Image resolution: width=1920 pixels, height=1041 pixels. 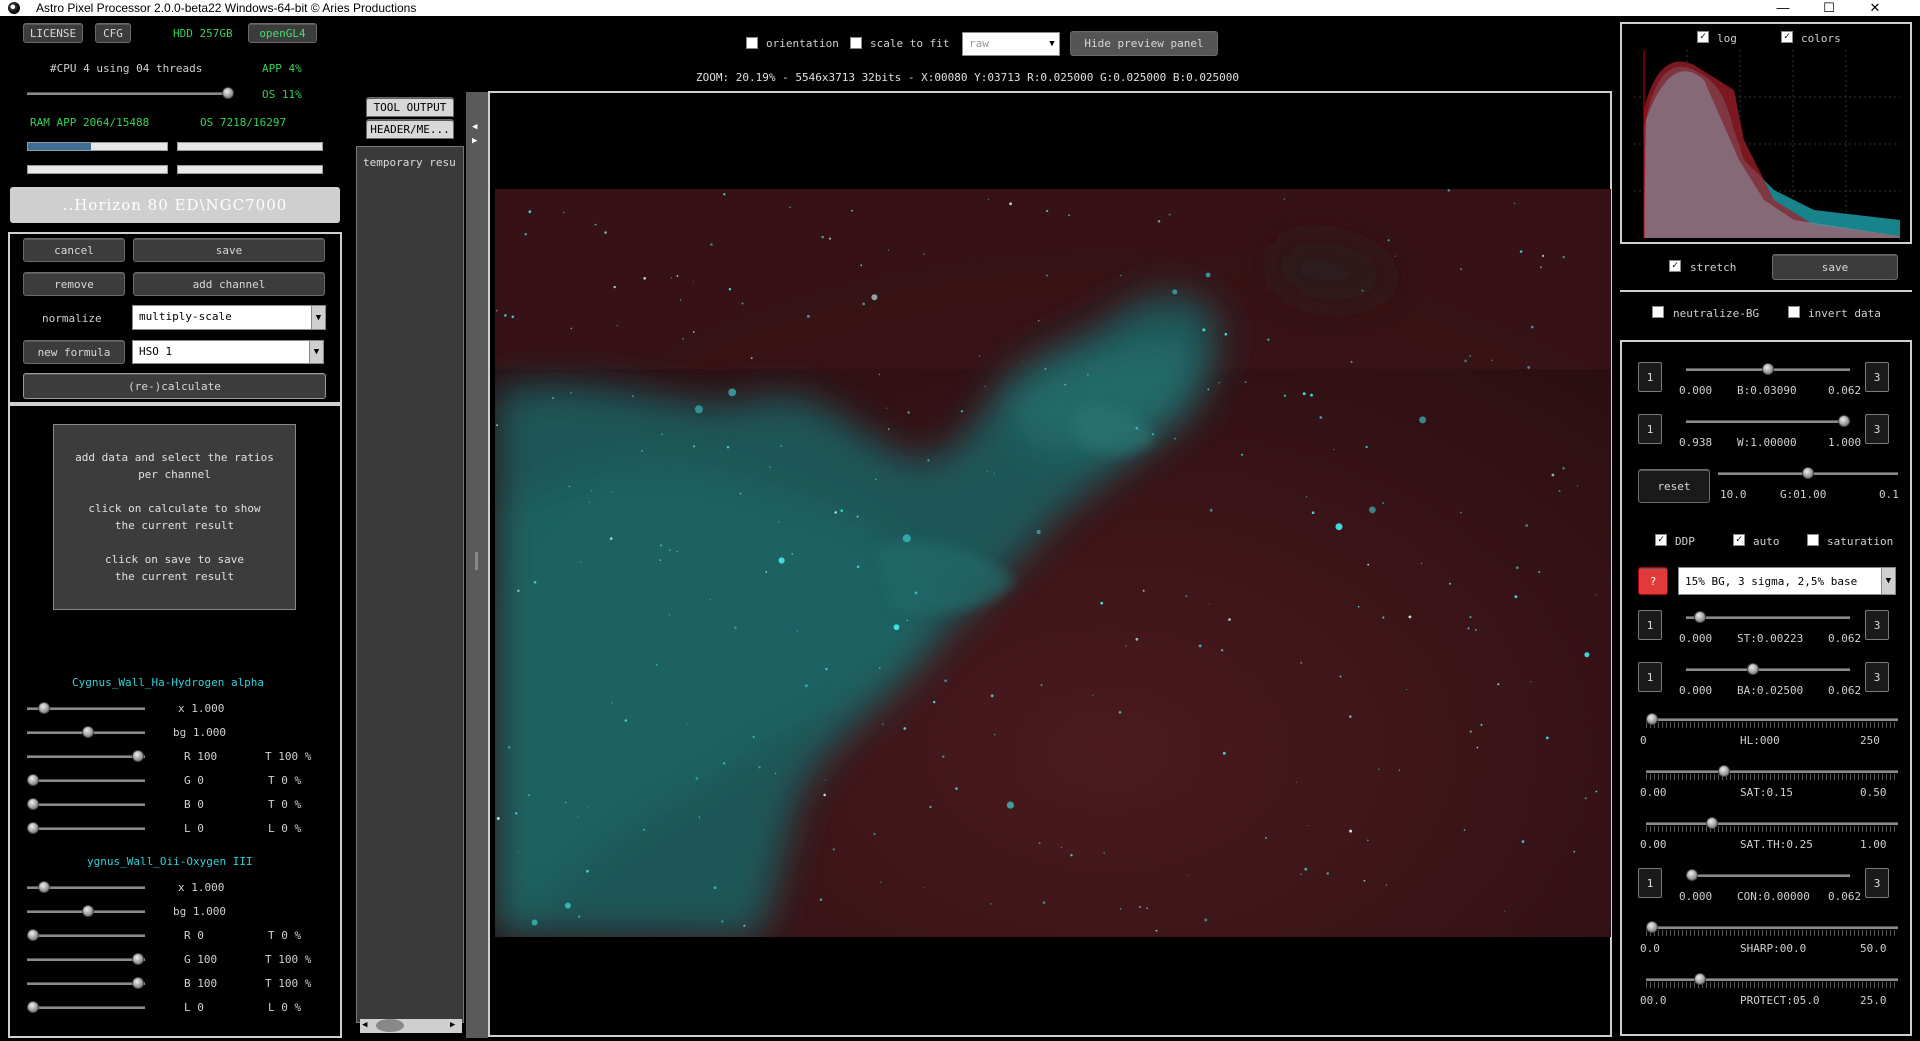 What do you see at coordinates (1787, 581) in the screenshot?
I see `ddp-preset-select: 15% BG, 3 sigma, 2,5% base ▼` at bounding box center [1787, 581].